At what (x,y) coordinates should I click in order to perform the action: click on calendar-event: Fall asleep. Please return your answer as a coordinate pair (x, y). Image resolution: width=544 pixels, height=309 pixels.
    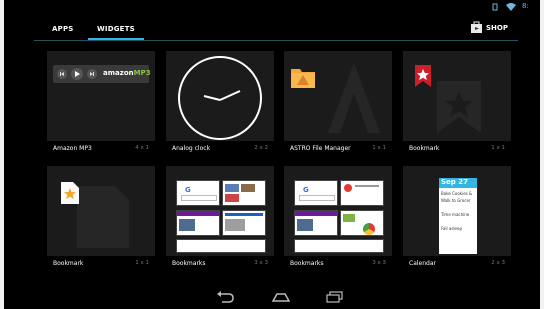
    Looking at the image, I should click on (451, 228).